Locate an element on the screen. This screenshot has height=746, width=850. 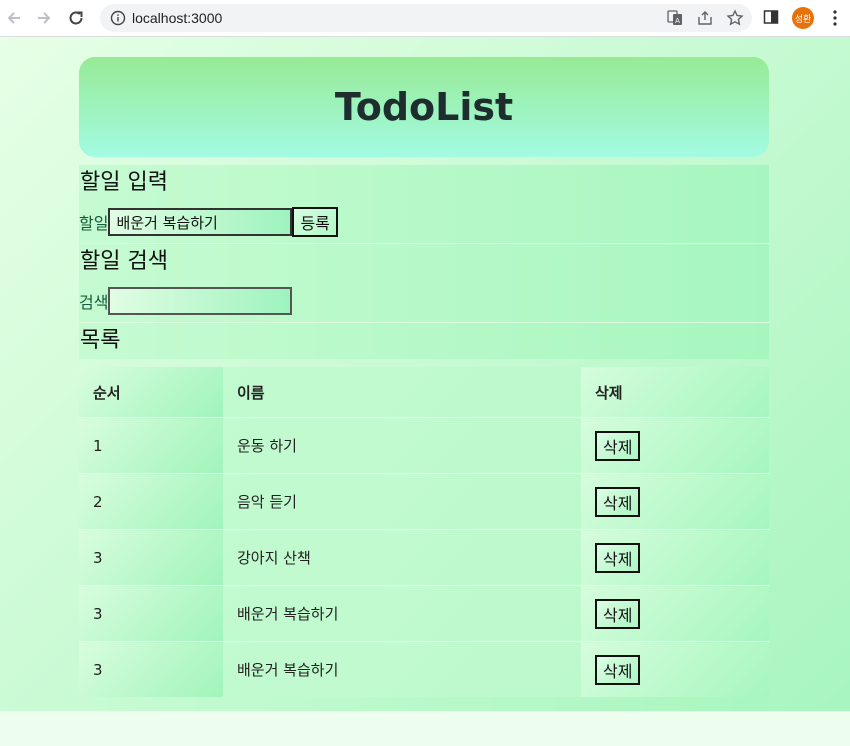
translate-icon: A is located at coordinates (675, 18).